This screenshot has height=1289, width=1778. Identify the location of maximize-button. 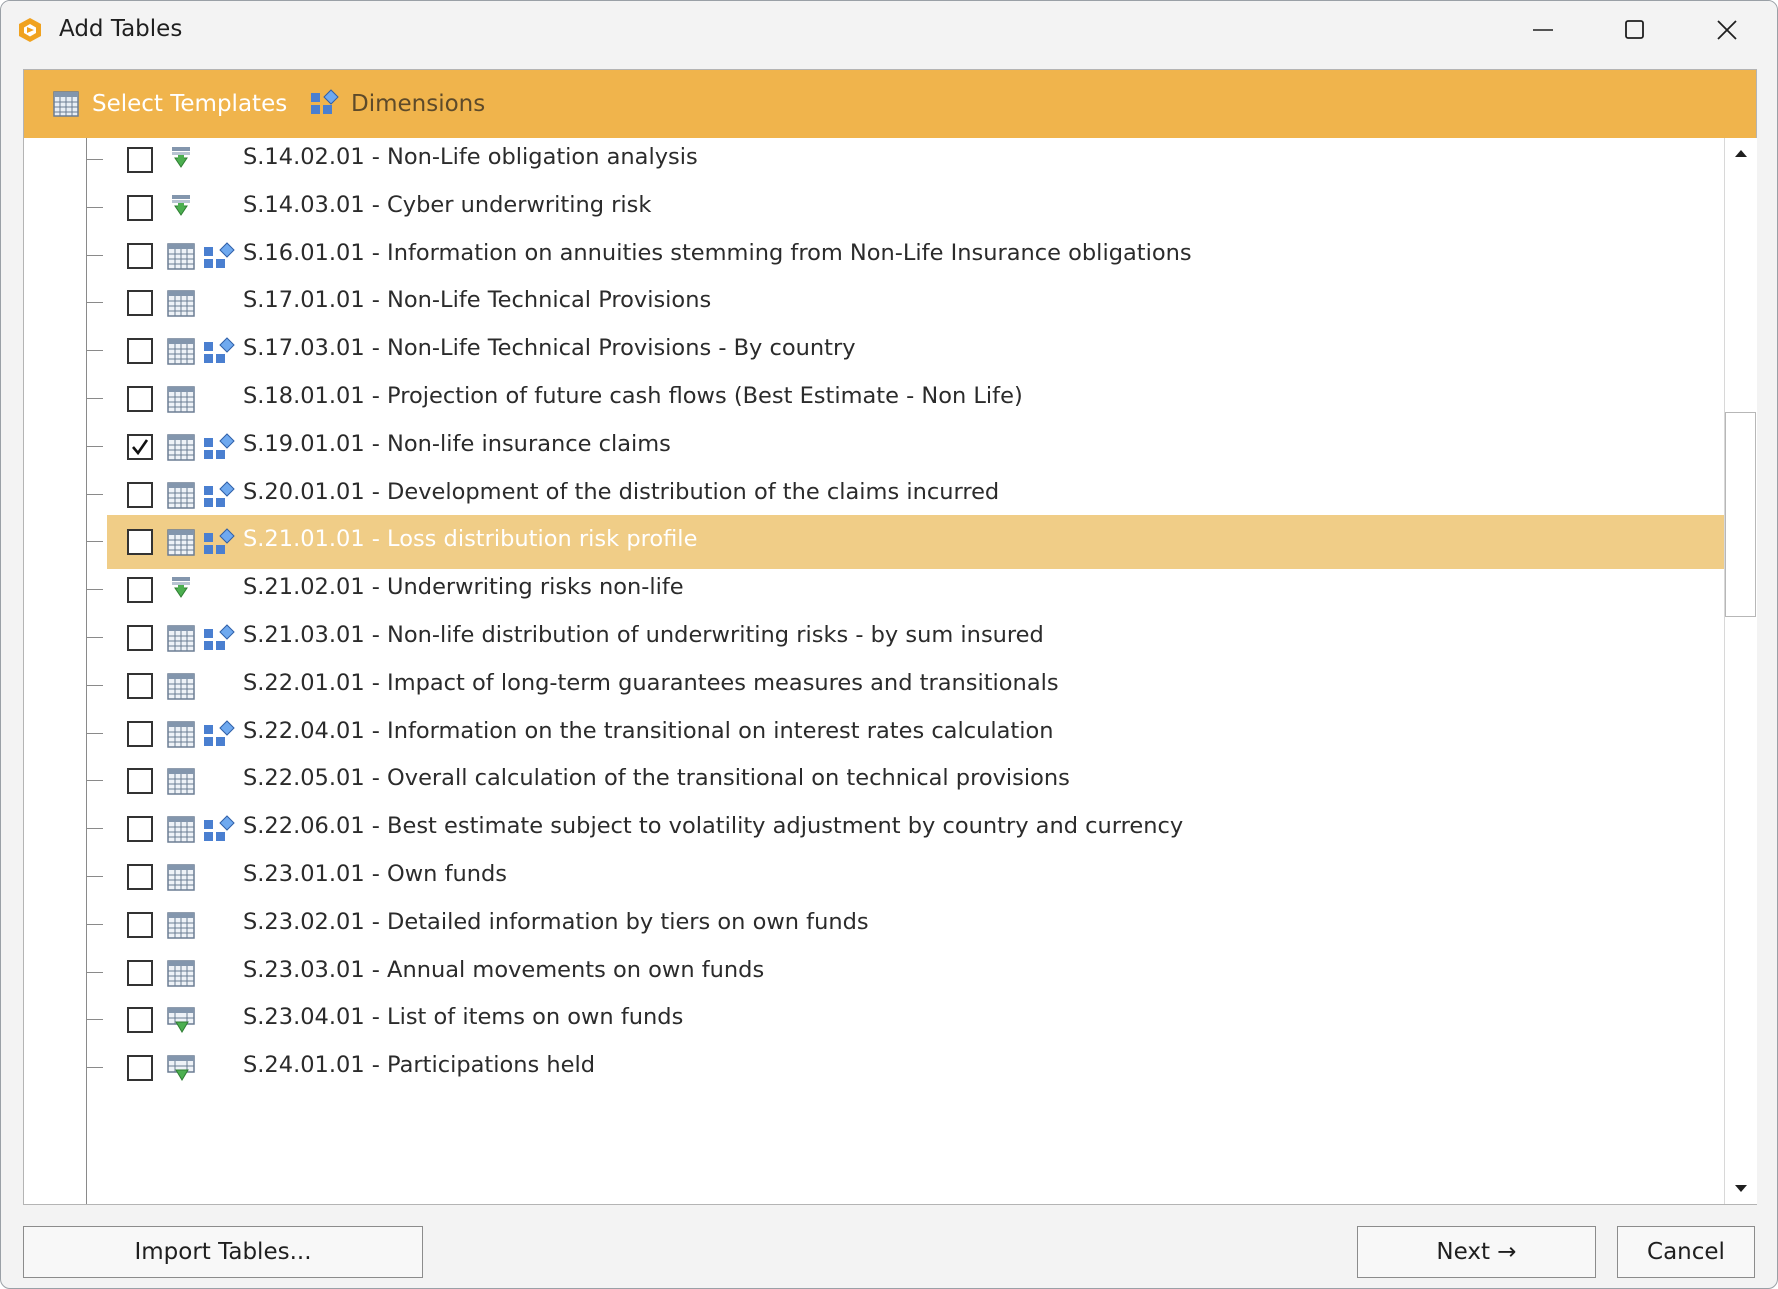
(1635, 30).